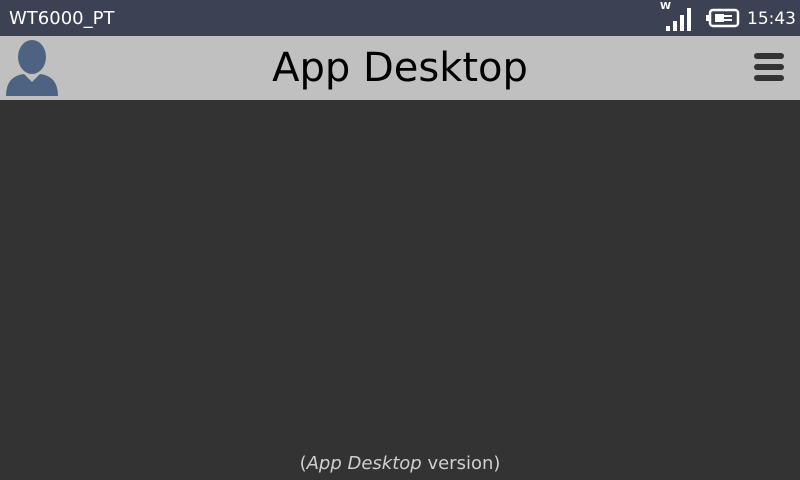 The width and height of the screenshot is (800, 480). Describe the element at coordinates (723, 18) in the screenshot. I see `battery-charging-icon` at that location.